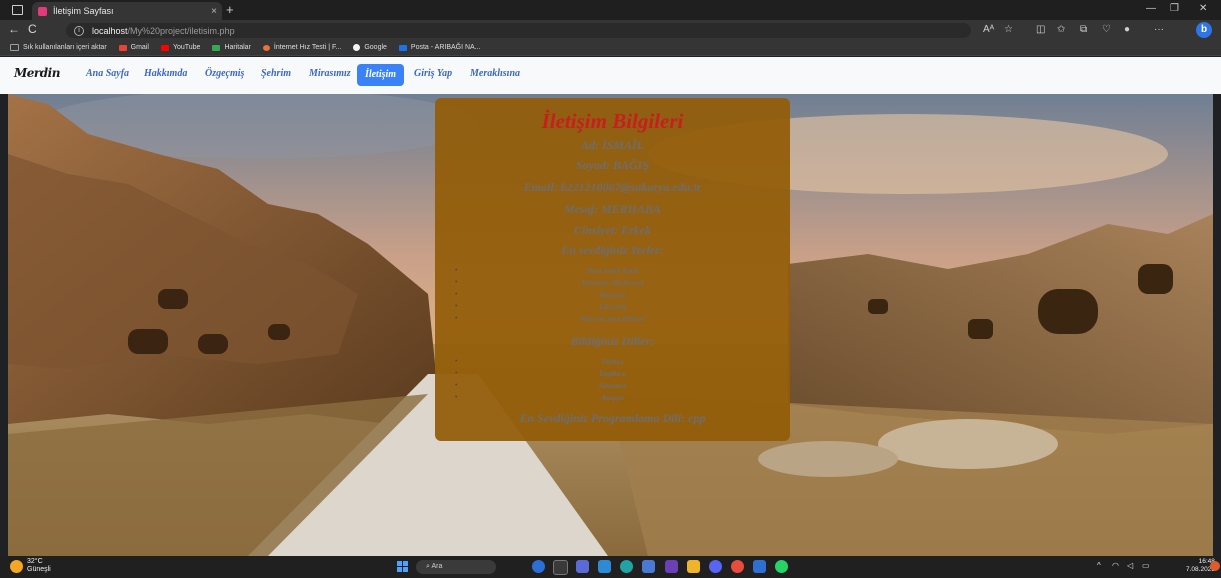  I want to click on tab-title: İletişim Sayfası, so click(83, 11).